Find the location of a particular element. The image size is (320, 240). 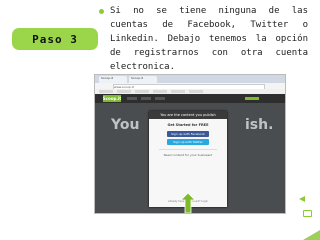

modal-divider is located at coordinates (188, 149).